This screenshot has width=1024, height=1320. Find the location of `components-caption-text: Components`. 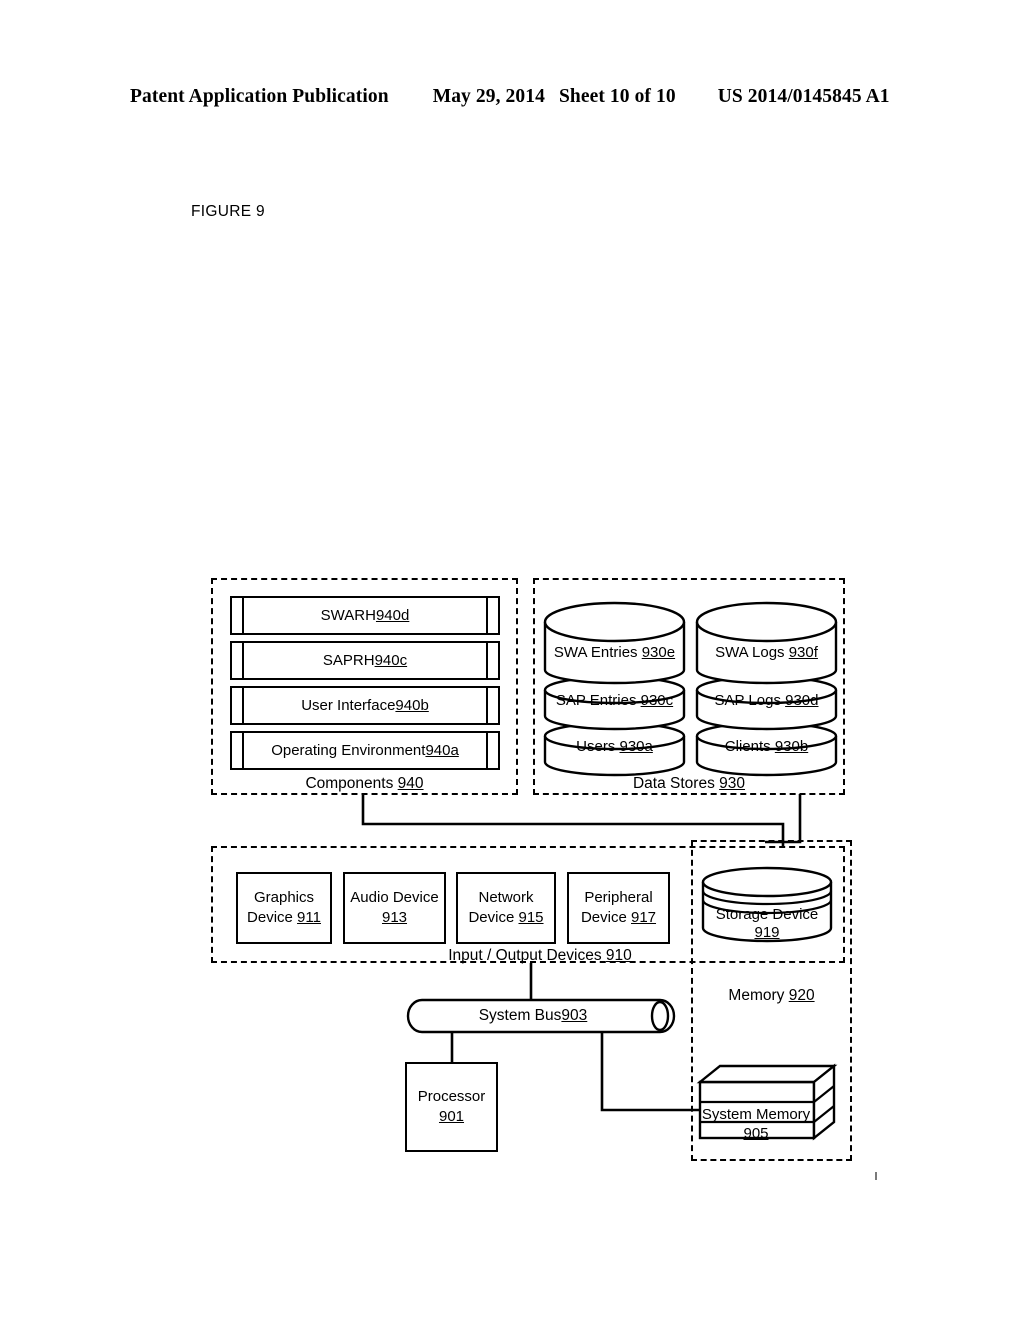

components-caption-text: Components is located at coordinates (351, 783).